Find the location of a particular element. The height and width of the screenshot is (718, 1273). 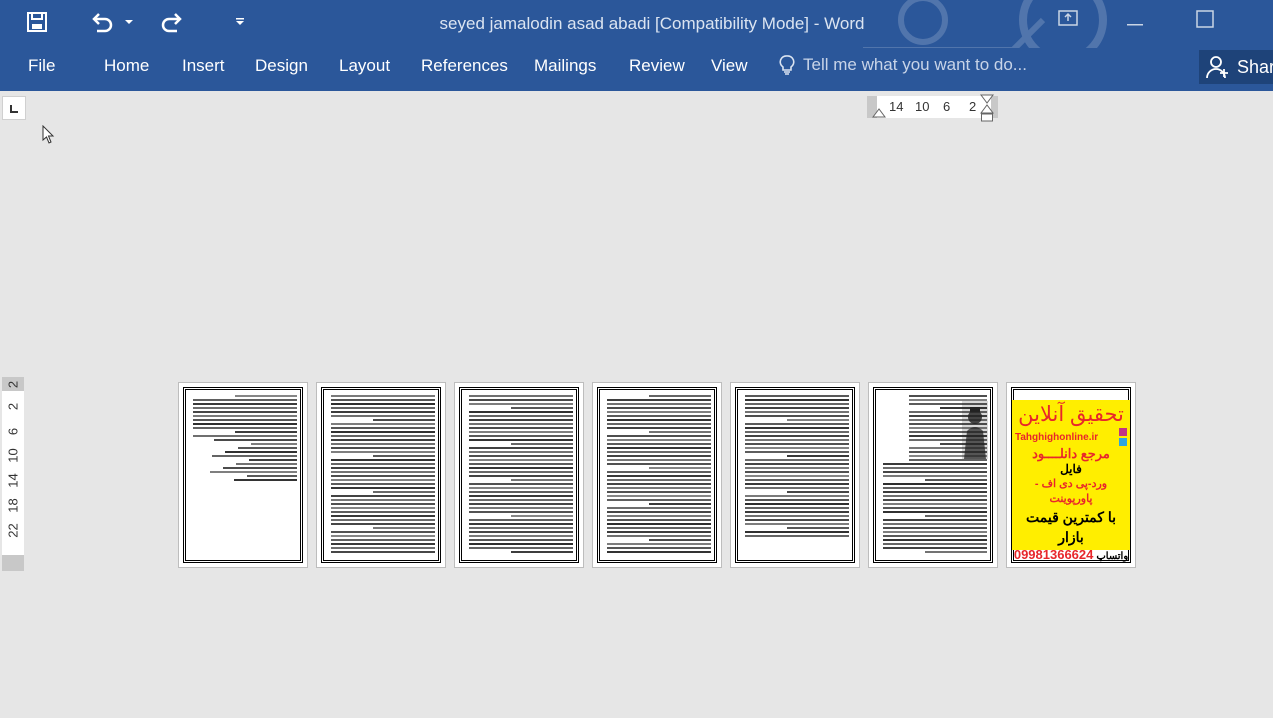

tab-view: View is located at coordinates (729, 66).